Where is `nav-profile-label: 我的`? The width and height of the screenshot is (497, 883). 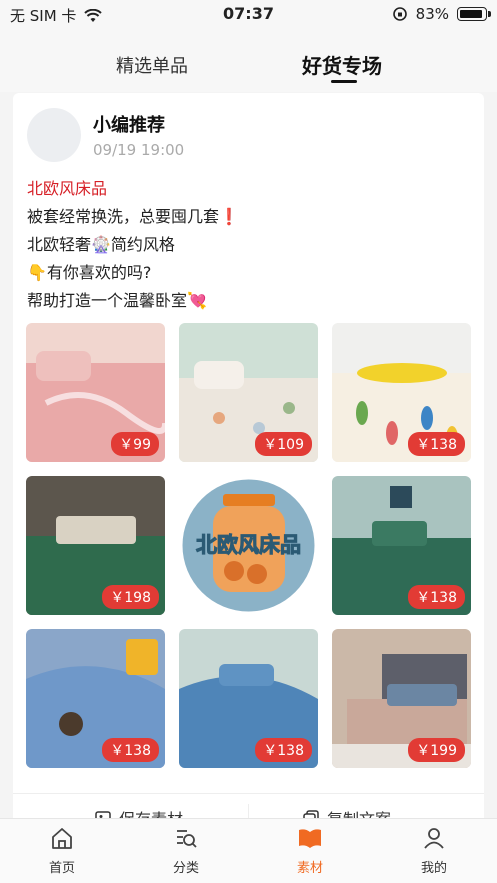 nav-profile-label: 我的 is located at coordinates (433, 868).